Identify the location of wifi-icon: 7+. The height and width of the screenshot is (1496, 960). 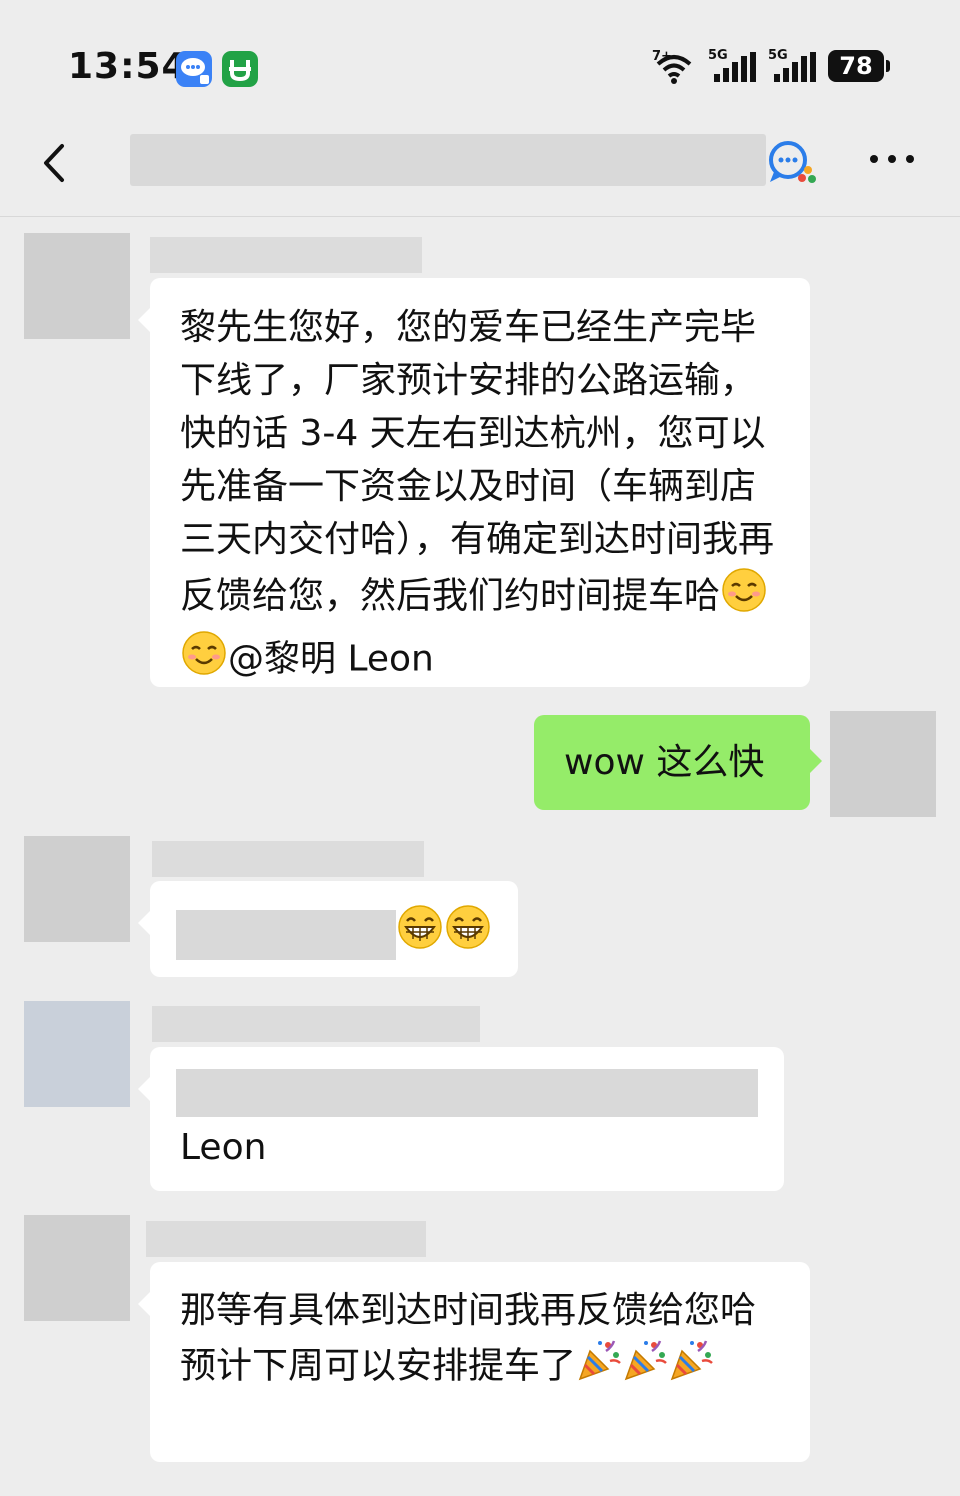
(674, 66).